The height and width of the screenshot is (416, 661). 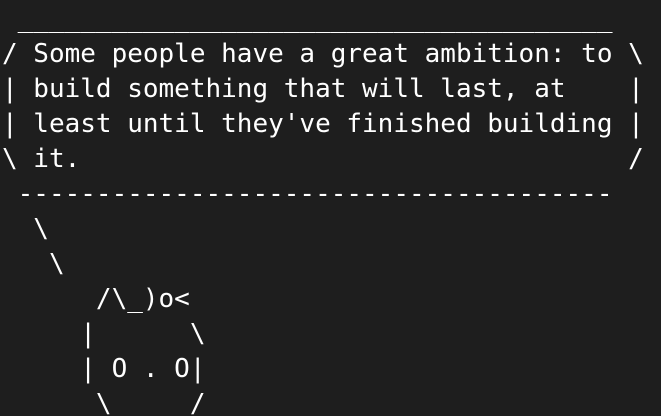 I want to click on speech-bubble-line-2: | build something that will last, at |, so click(x=323, y=89).